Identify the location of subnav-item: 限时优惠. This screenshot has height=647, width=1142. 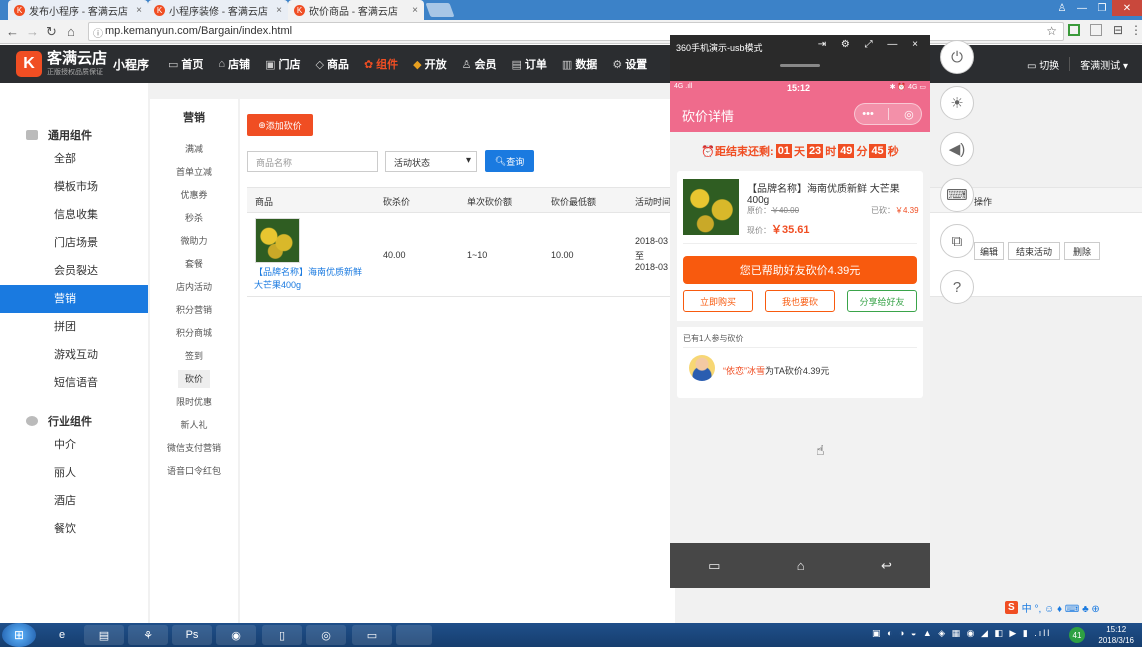
(194, 402).